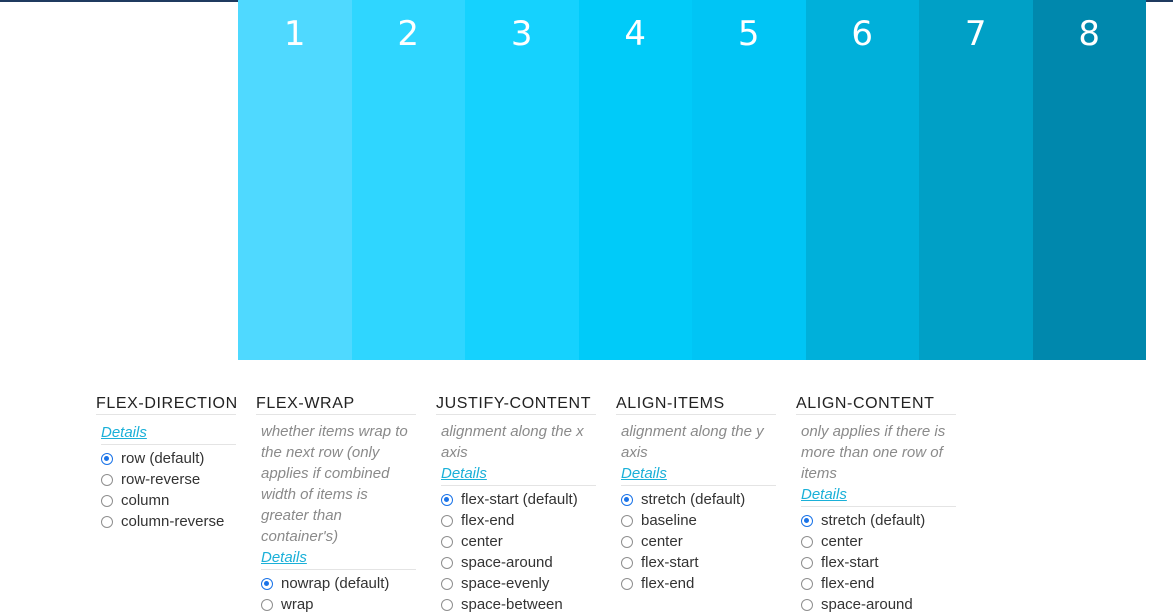 This screenshot has height=615, width=1173. I want to click on radio-flex-start: flex-start (default), so click(518, 499).